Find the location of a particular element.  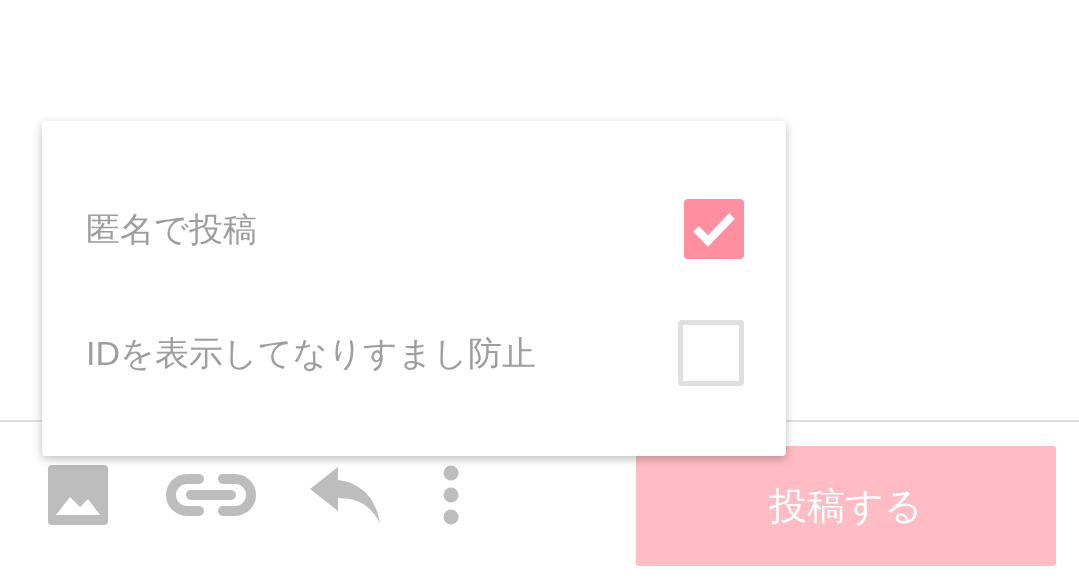

option-label: 匿名で投稿 is located at coordinates (171, 229).